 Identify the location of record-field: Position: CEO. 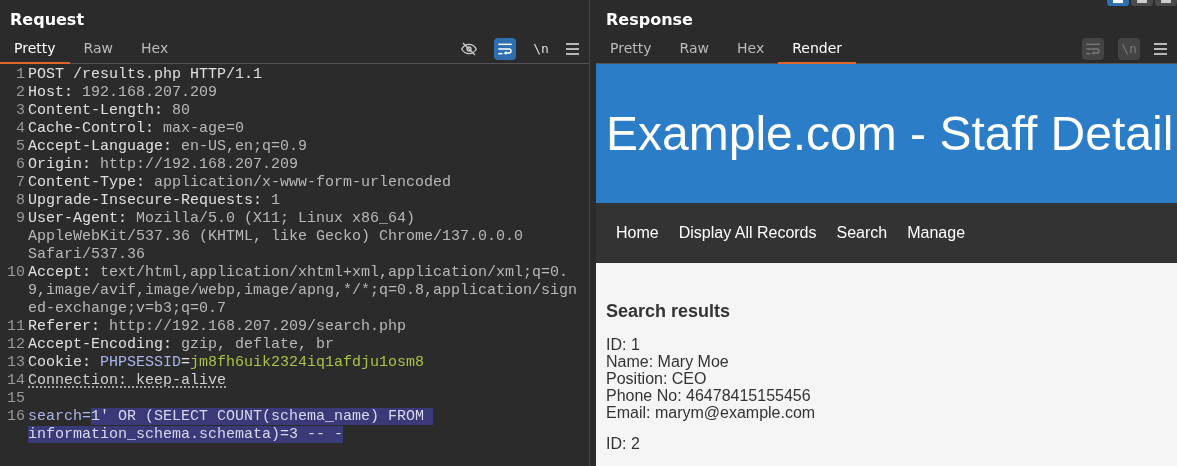
(886, 378).